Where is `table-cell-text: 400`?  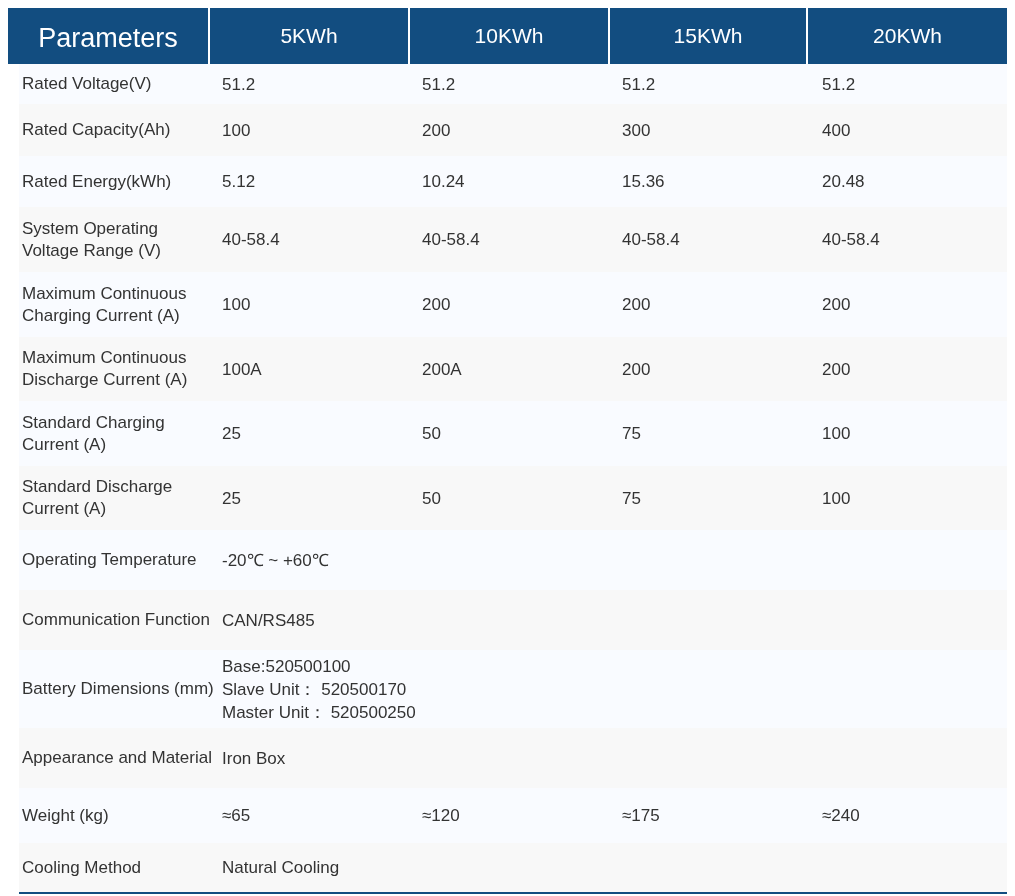 table-cell-text: 400 is located at coordinates (836, 130).